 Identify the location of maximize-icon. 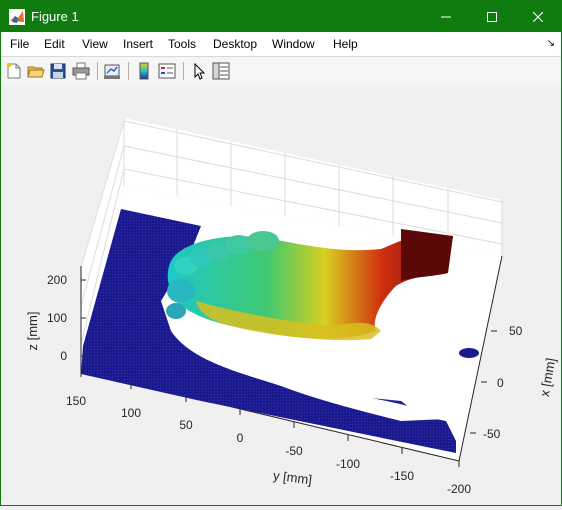
(492, 16).